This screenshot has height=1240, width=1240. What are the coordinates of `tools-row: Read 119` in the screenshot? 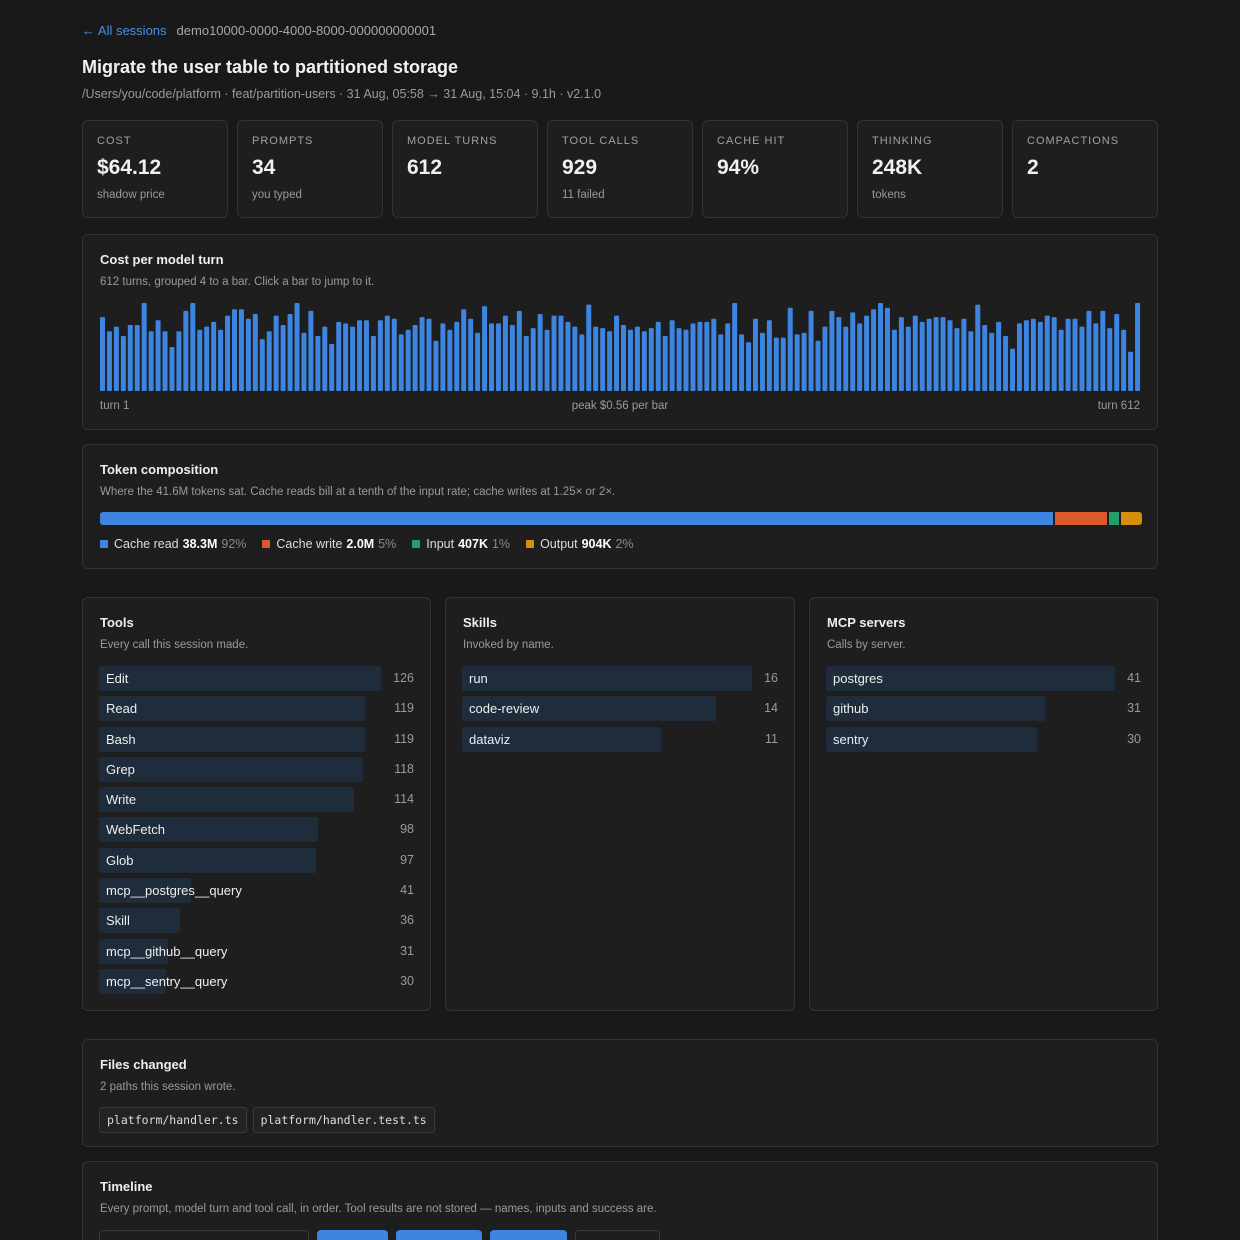 It's located at (256, 711).